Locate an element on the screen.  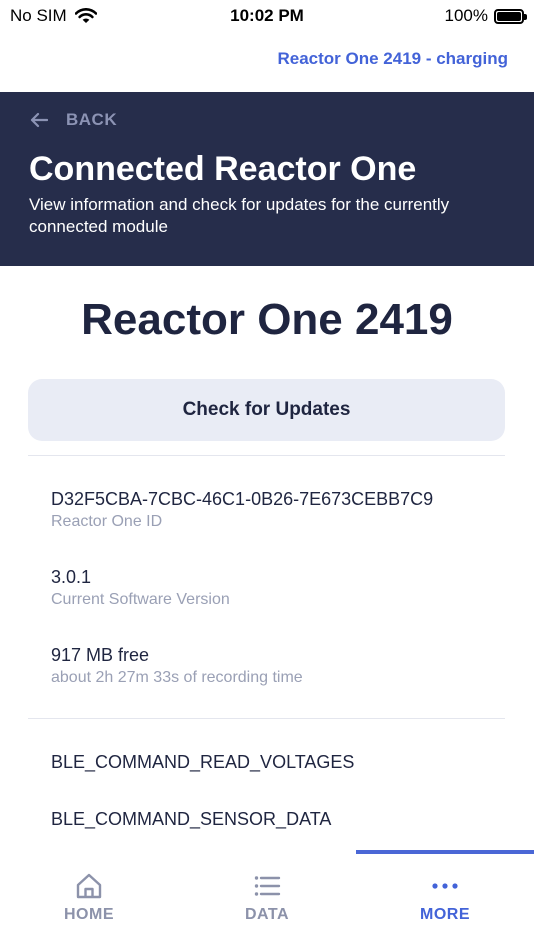
home-icon is located at coordinates (89, 886).